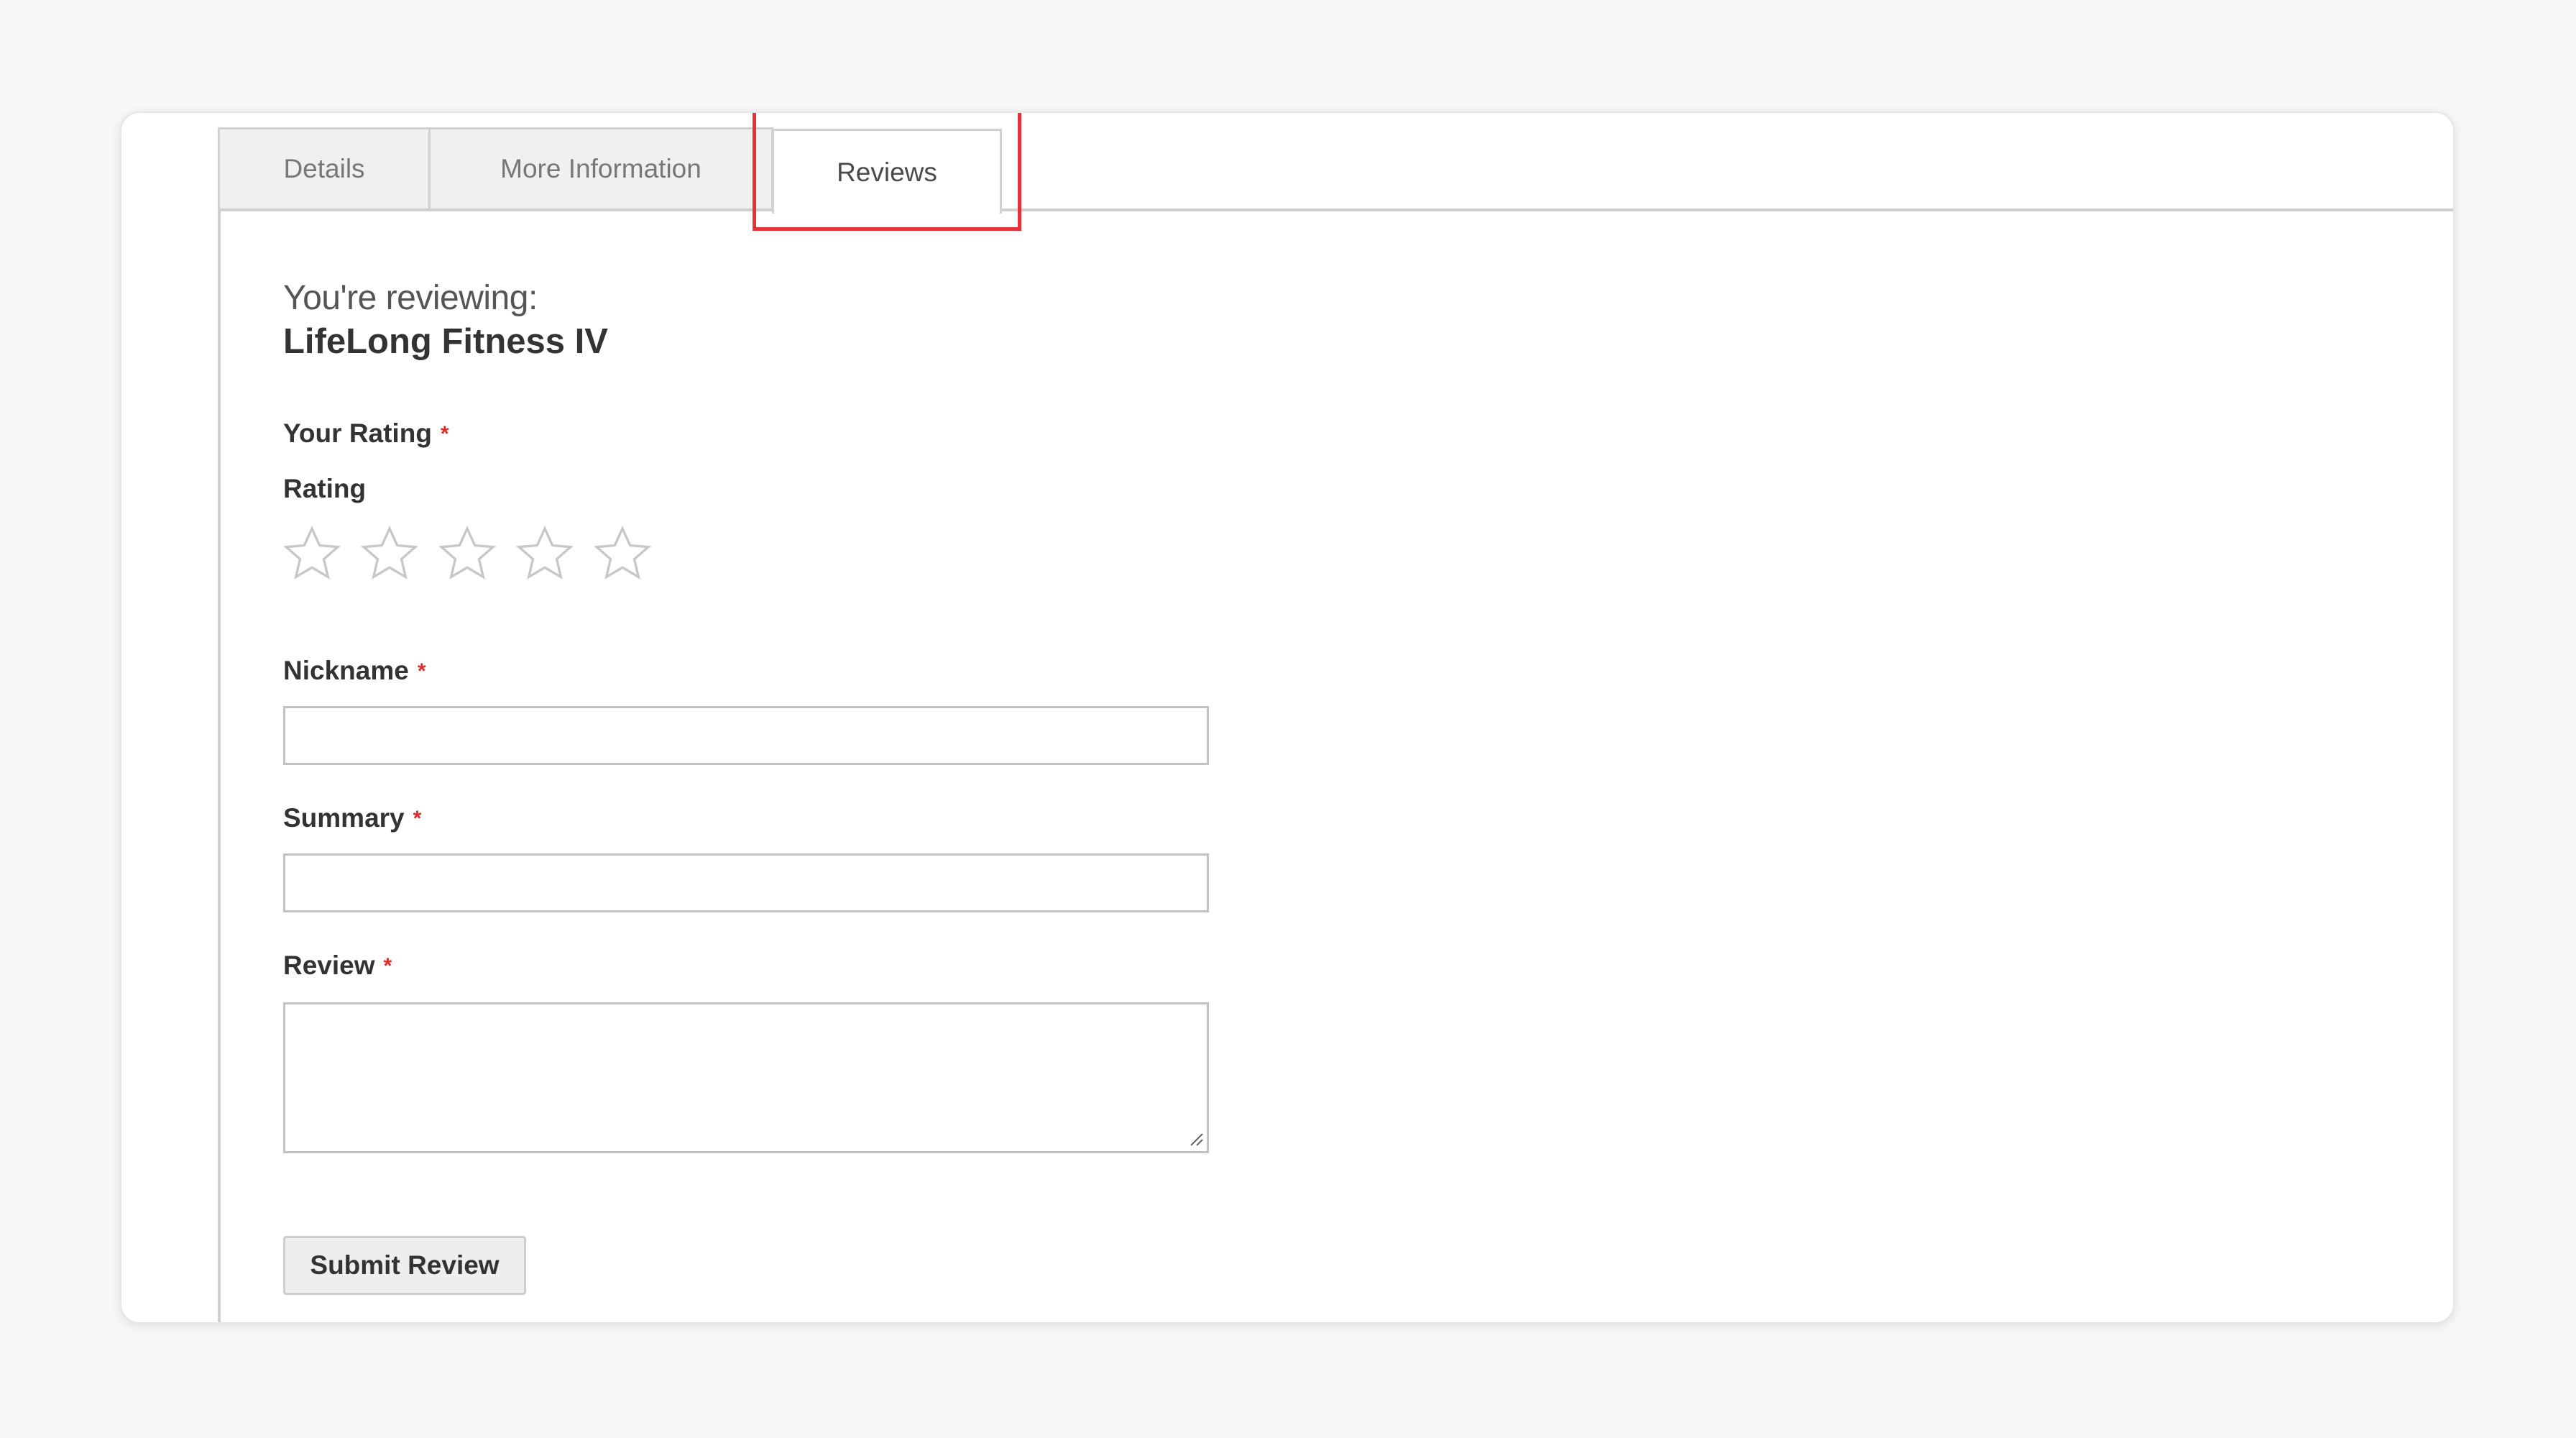 The width and height of the screenshot is (2576, 1438). I want to click on product-name: LifeLong Fitness IV, so click(445, 341).